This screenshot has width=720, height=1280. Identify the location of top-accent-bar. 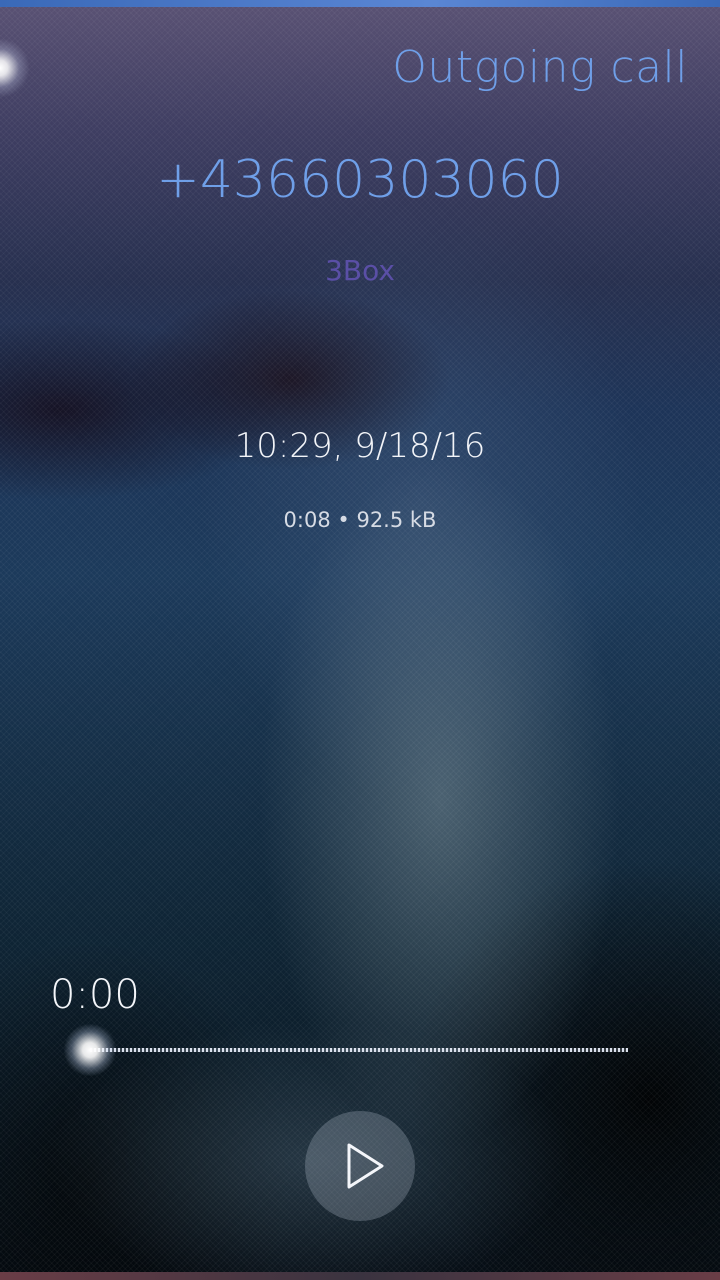
(360, 3).